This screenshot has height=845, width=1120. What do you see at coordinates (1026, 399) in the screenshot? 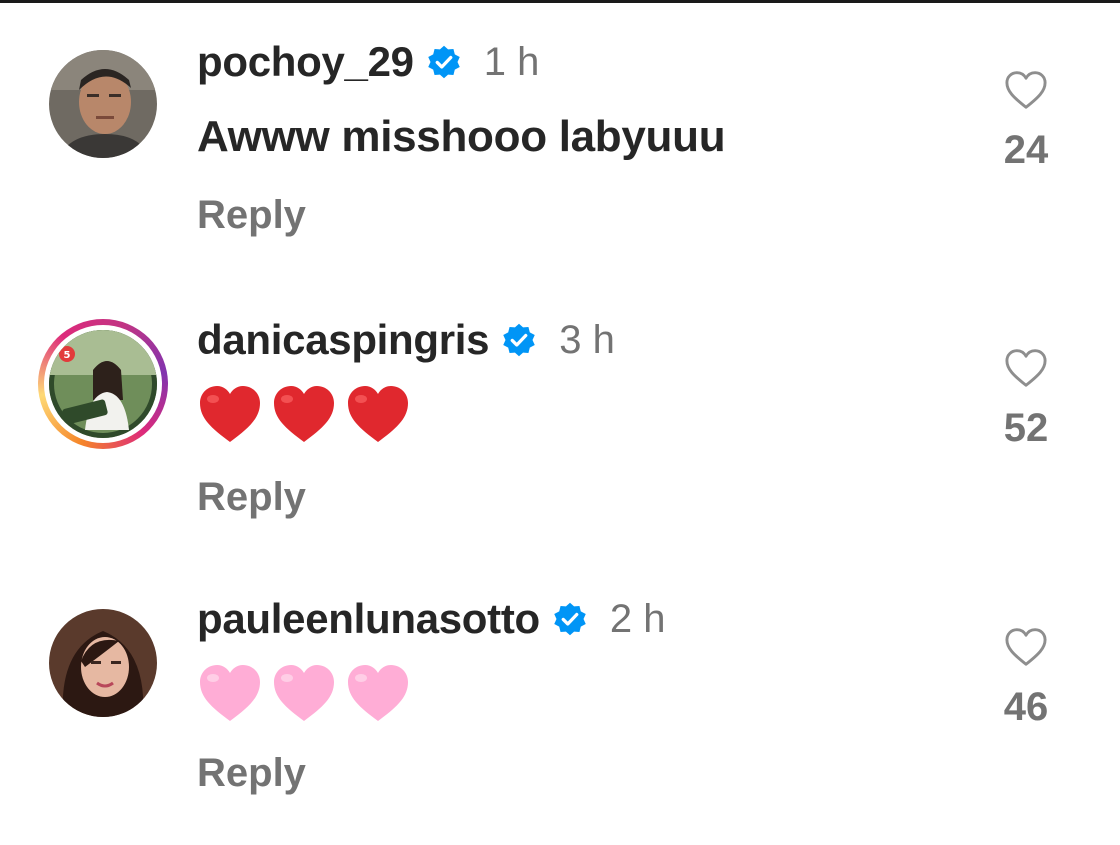
I see `like-button: 52` at bounding box center [1026, 399].